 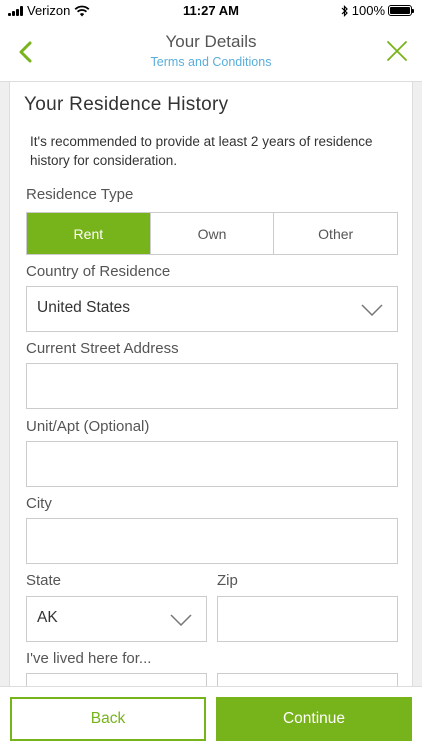 I want to click on residence-type-selector: Rent Own Other, so click(x=212, y=233).